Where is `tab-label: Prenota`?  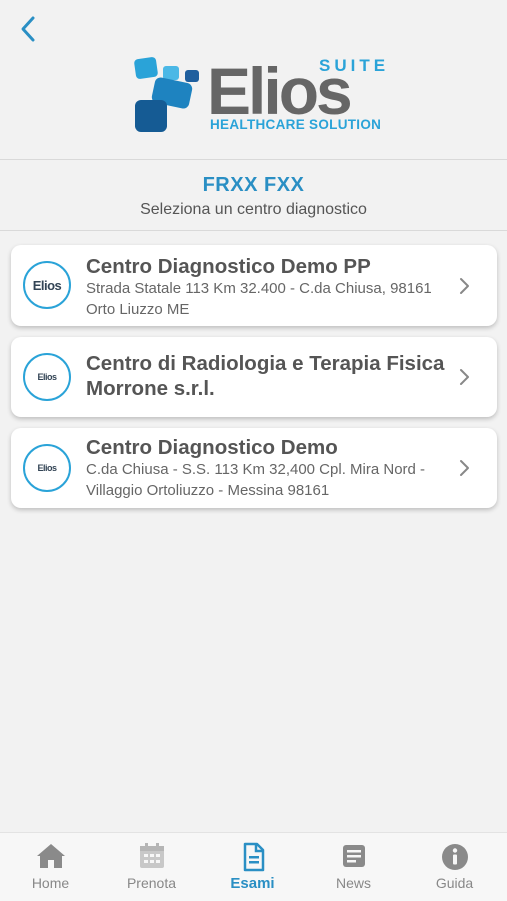
tab-label: Prenota is located at coordinates (151, 883).